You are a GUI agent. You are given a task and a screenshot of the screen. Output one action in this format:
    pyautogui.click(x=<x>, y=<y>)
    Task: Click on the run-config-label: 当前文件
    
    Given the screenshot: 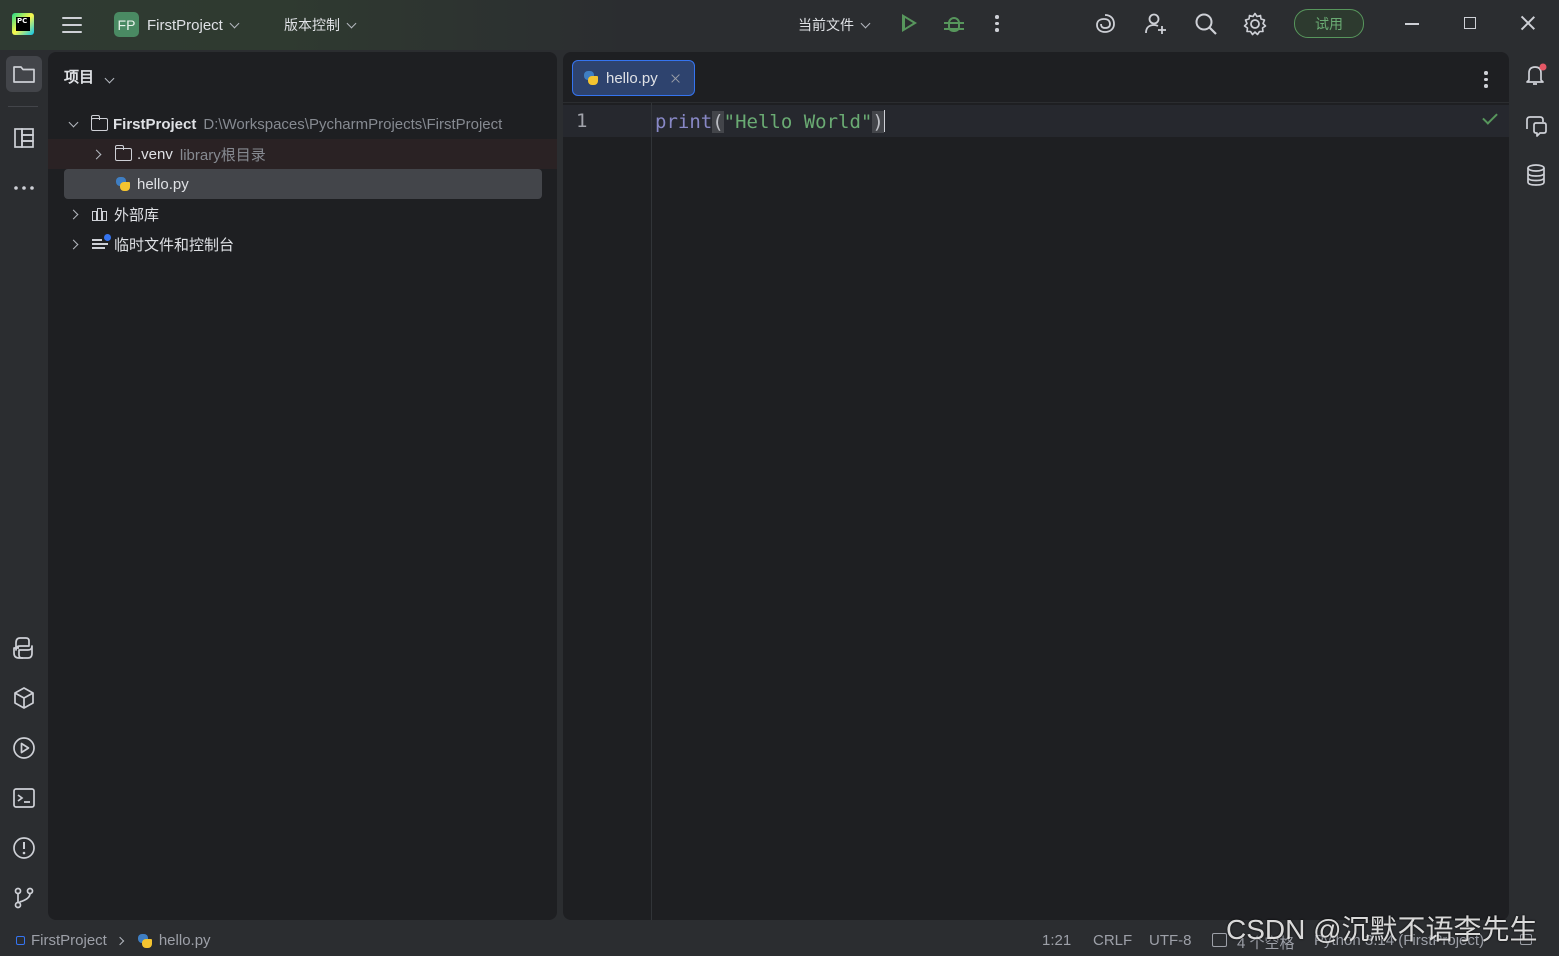 What is the action you would take?
    pyautogui.click(x=826, y=25)
    